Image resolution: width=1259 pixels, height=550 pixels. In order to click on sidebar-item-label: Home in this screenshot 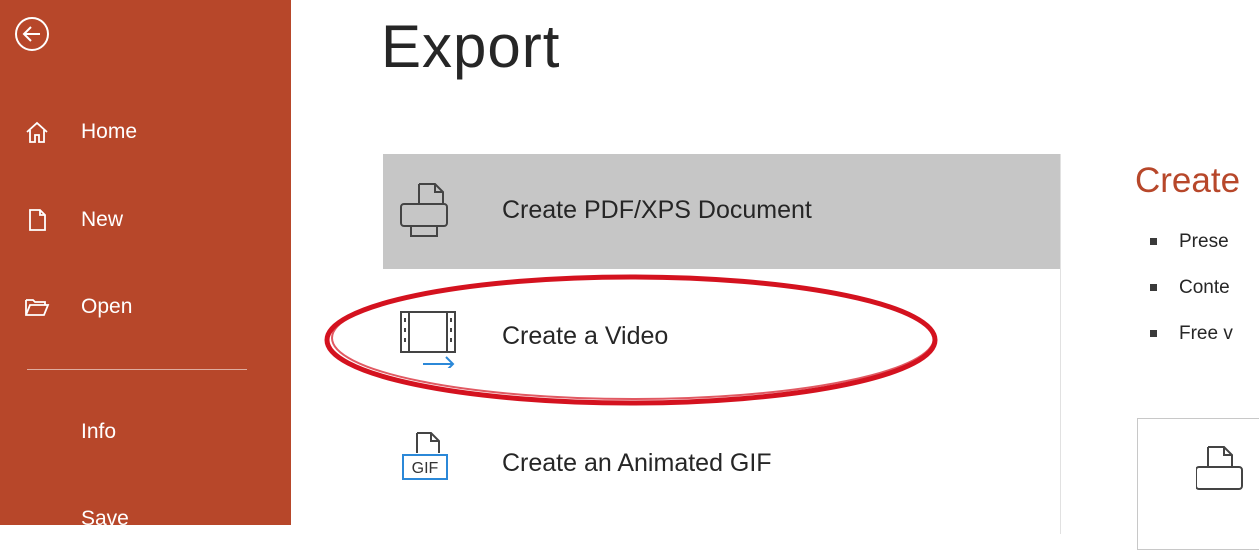, I will do `click(109, 131)`.